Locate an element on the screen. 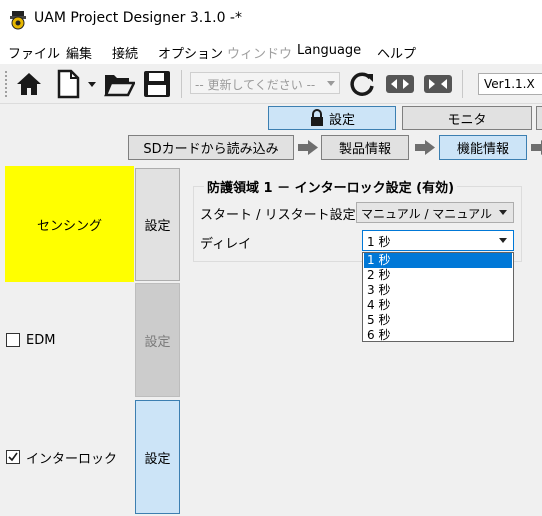  edm-settings-label: 設定 is located at coordinates (157, 342).